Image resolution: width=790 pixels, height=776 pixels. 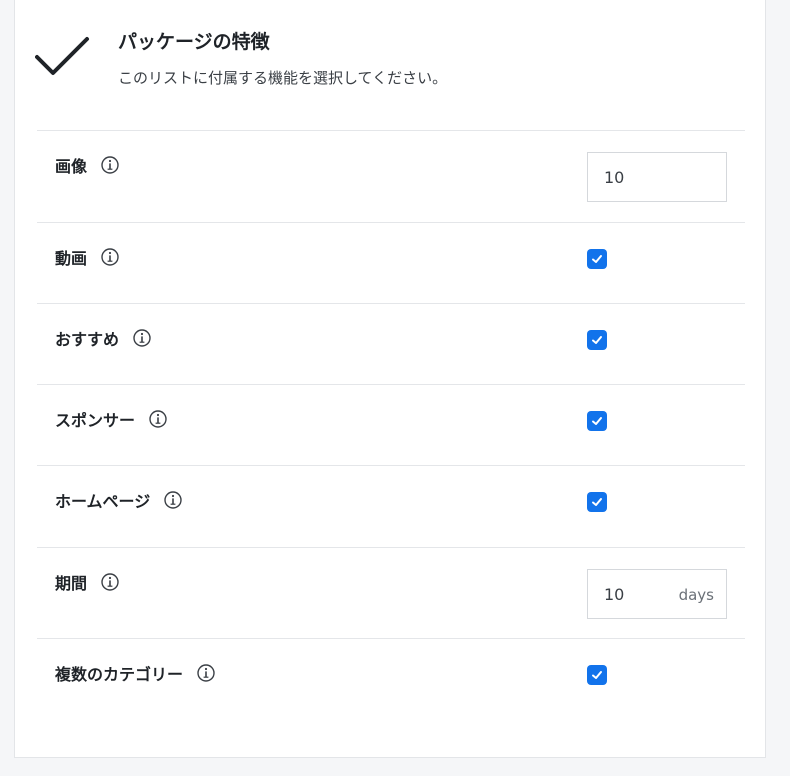 What do you see at coordinates (95, 420) in the screenshot?
I see `feature-label-text: スポンサー` at bounding box center [95, 420].